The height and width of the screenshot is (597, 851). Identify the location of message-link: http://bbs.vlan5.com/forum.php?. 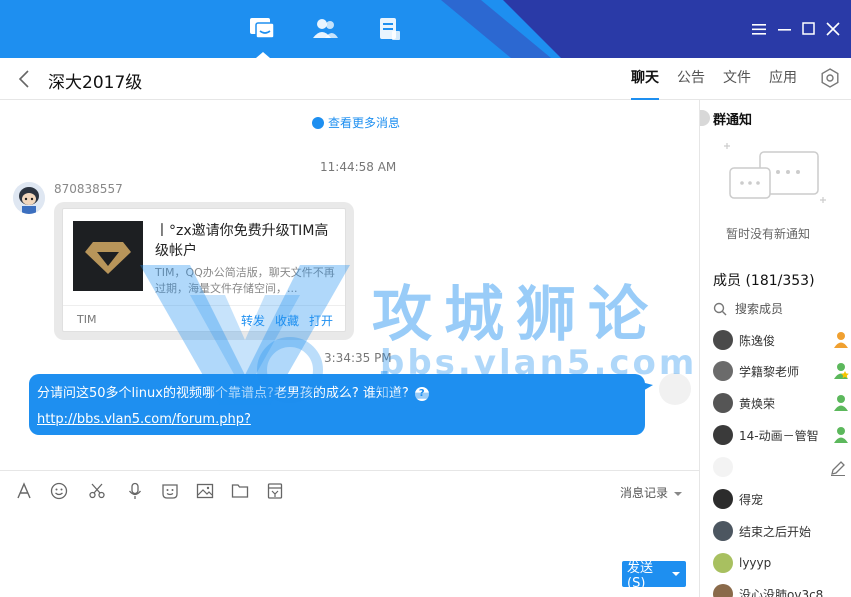
(144, 419).